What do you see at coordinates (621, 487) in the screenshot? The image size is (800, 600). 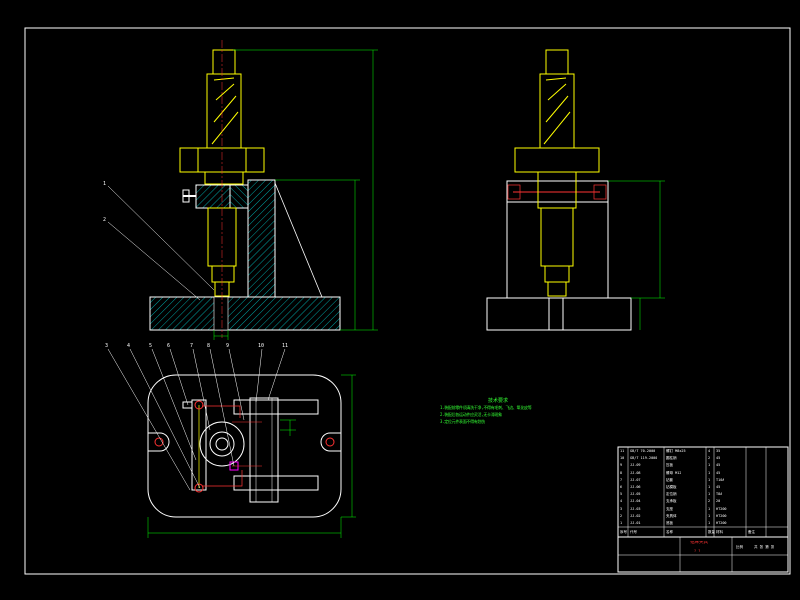 I see `bom-cell: 6` at bounding box center [621, 487].